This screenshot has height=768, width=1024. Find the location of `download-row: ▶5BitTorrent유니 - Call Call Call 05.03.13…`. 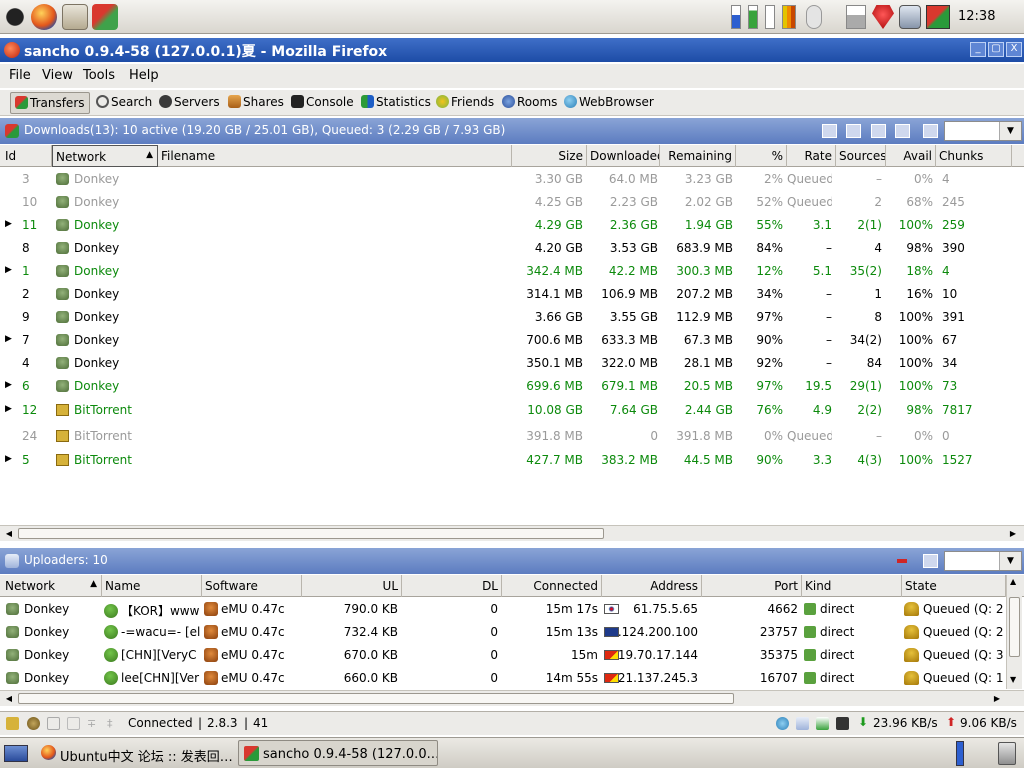

download-row: ▶5BitTorrent유니 - Call Call Call 05.03.13… is located at coordinates (510, 460).